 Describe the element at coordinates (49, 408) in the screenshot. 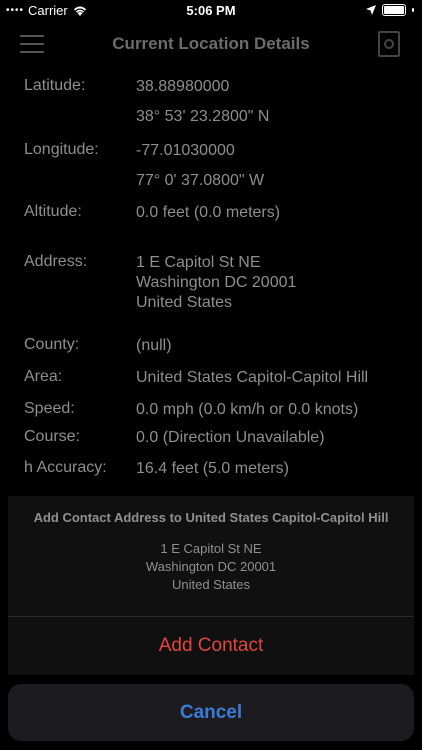

I see `detail-label: Speed:` at that location.